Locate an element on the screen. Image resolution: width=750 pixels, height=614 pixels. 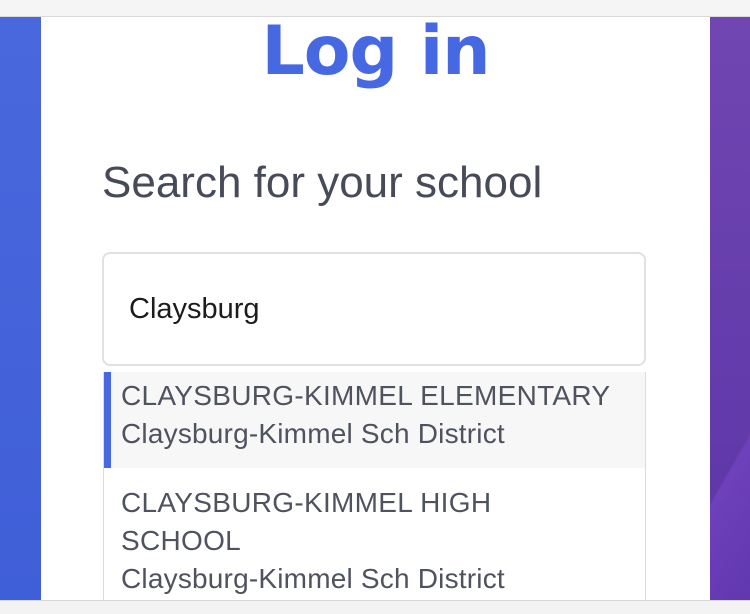
search-heading: Search for your school is located at coordinates (322, 182).